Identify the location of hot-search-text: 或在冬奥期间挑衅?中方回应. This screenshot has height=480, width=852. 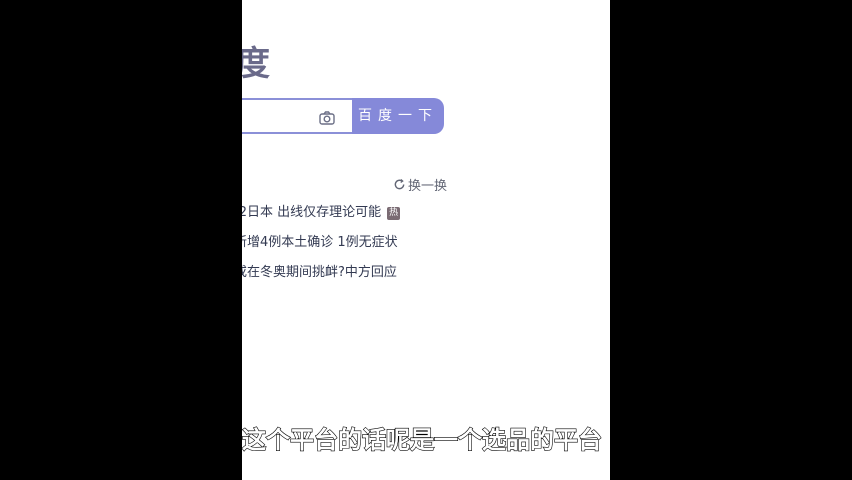
(319, 273).